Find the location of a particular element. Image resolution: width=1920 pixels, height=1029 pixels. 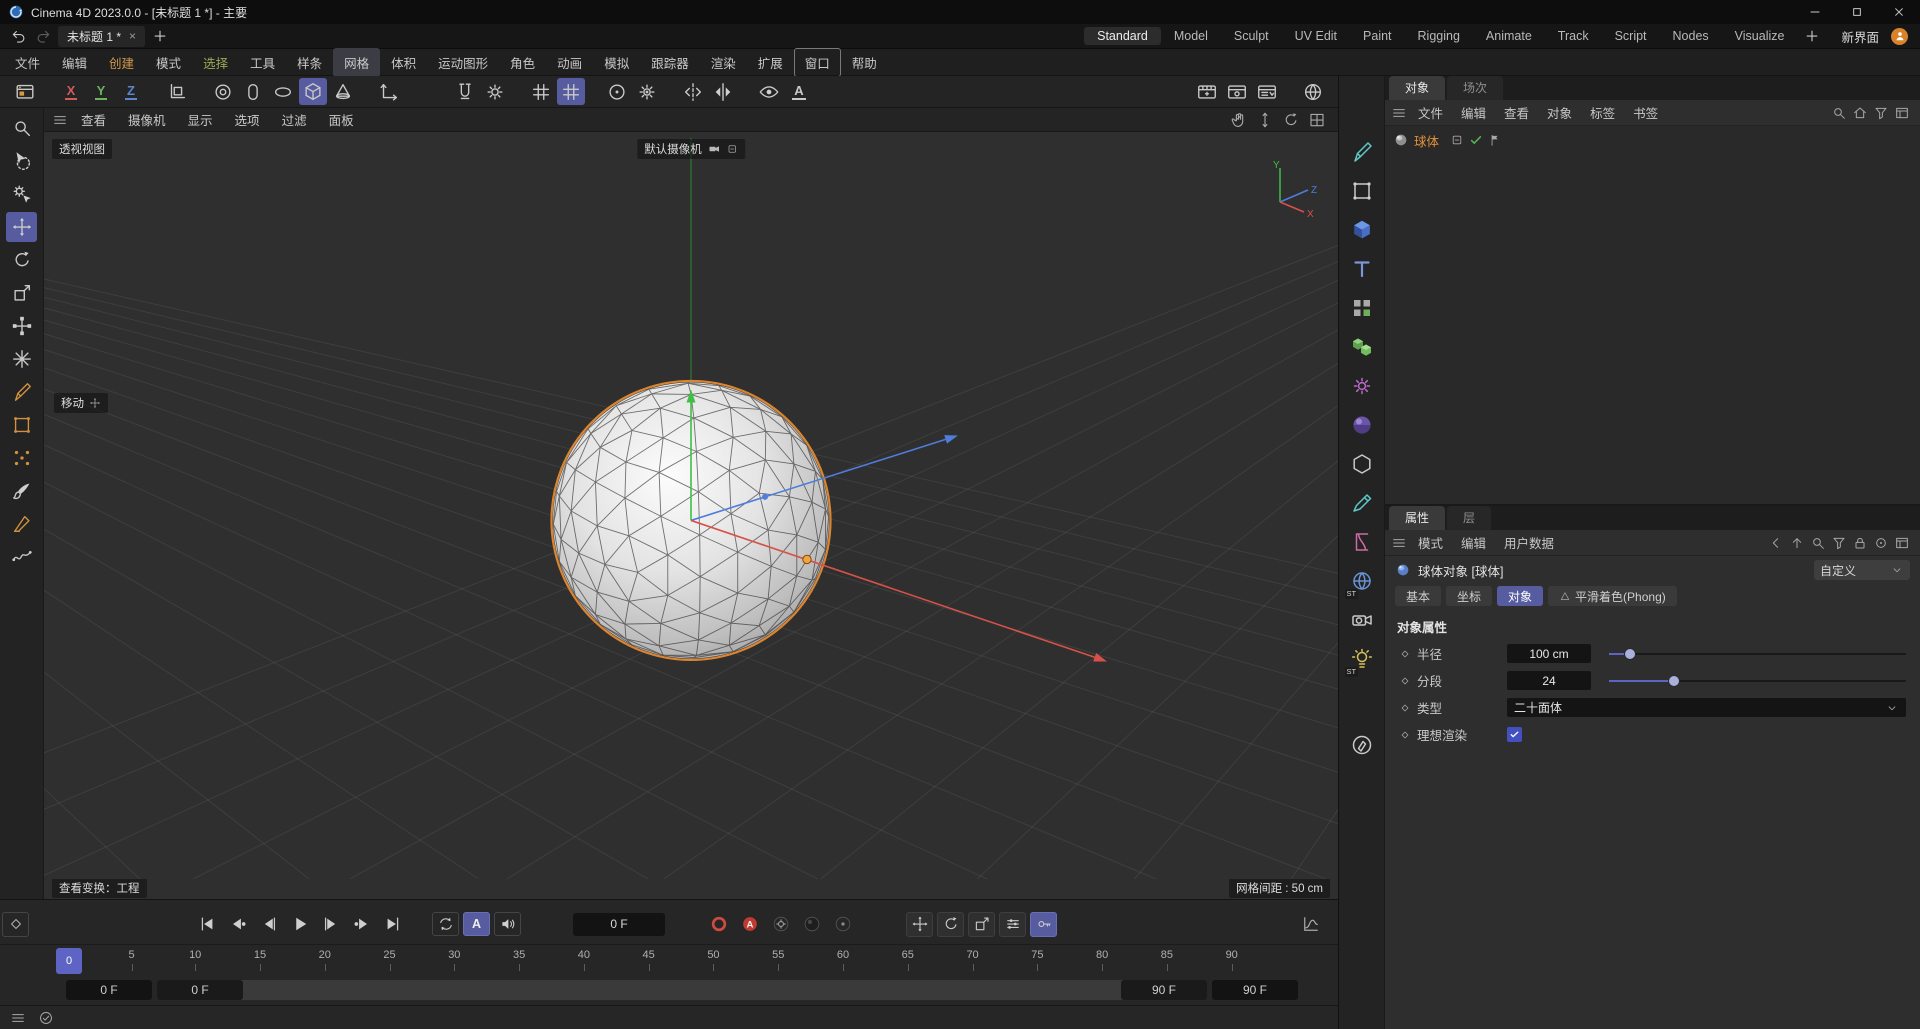

menu-item: 动画 is located at coordinates (569, 62).